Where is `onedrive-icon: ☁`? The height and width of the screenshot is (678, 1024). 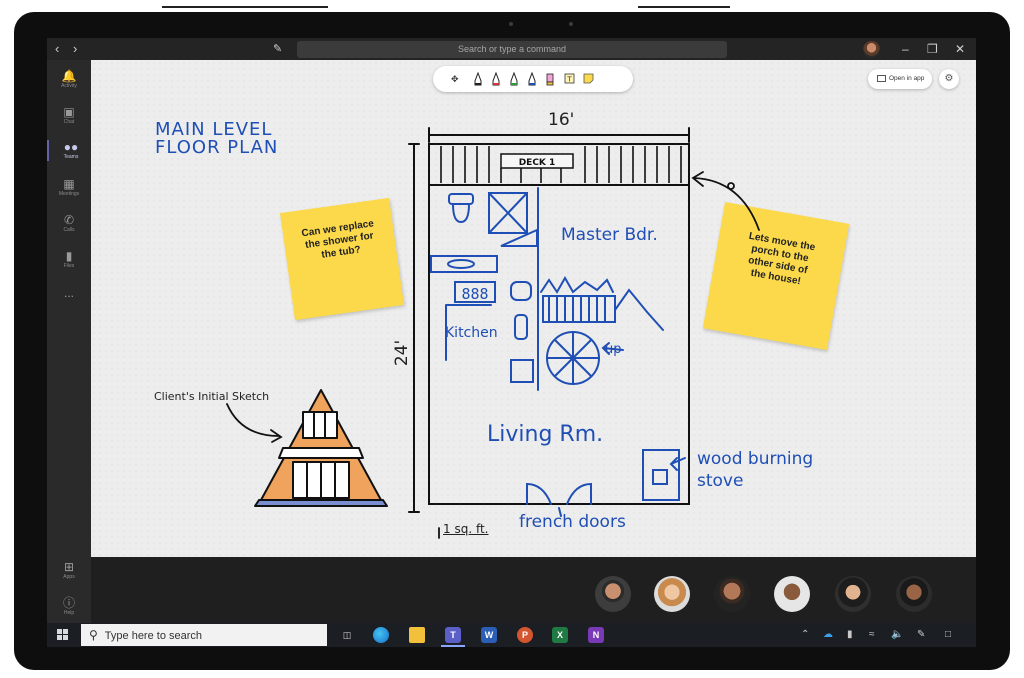
onedrive-icon: ☁ is located at coordinates (828, 635).